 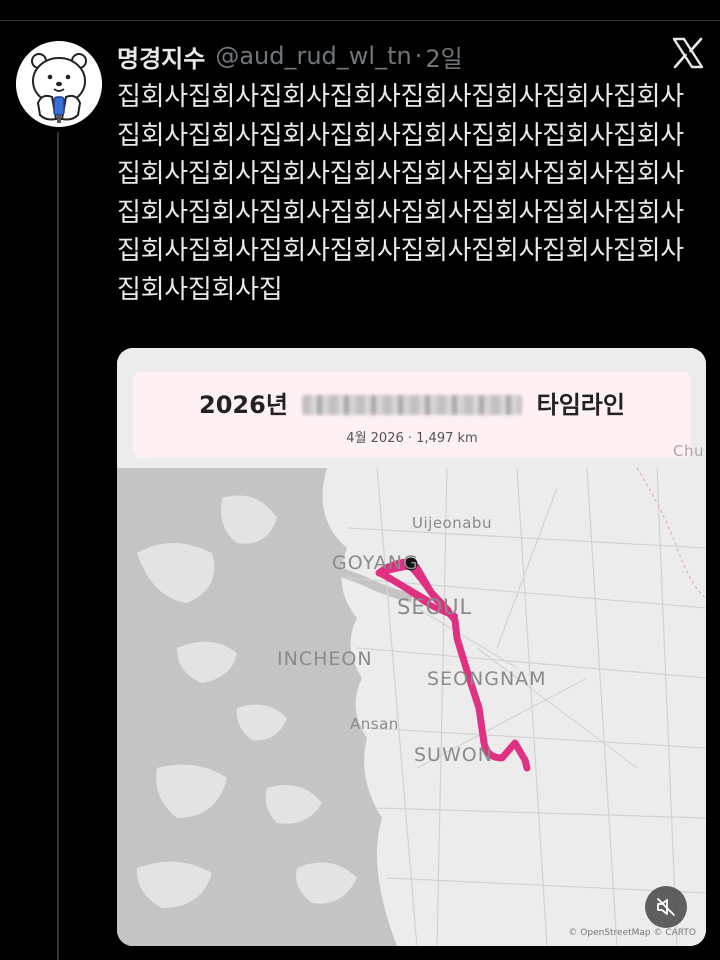 I want to click on avatar, so click(x=59, y=84).